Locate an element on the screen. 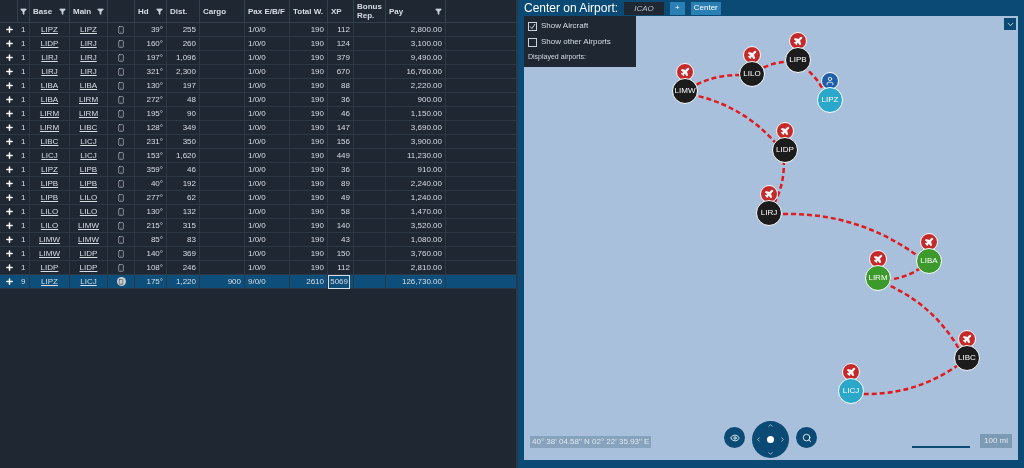 Image resolution: width=1024 pixels, height=468 pixels. pan-right-icon is located at coordinates (782, 439).